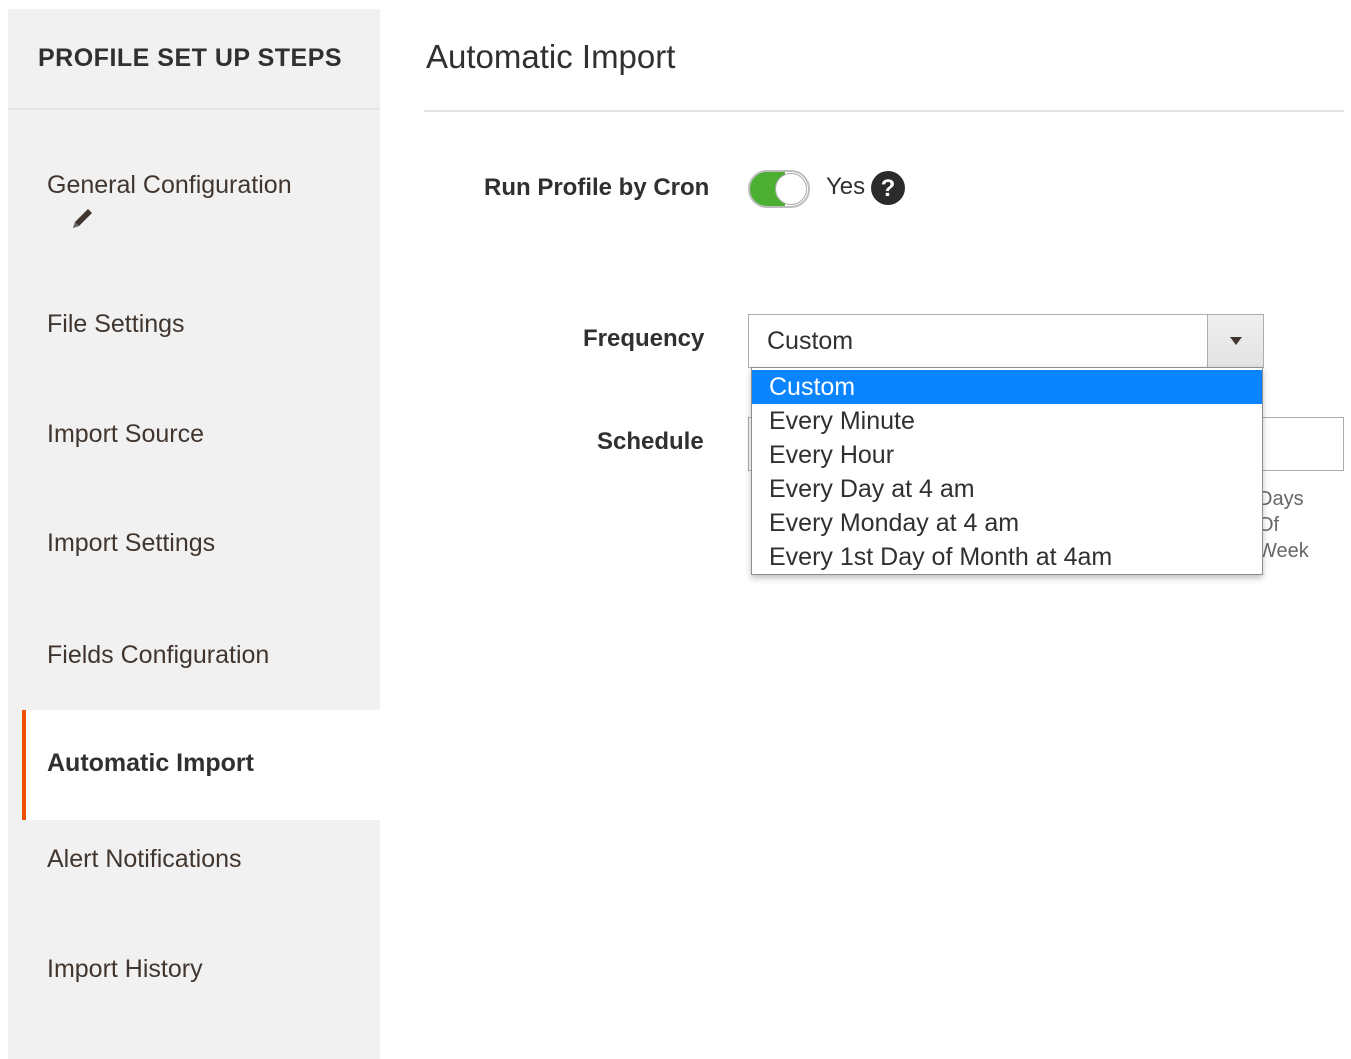 The image size is (1351, 1059). I want to click on sidebar-item-label: Import History, so click(125, 969).